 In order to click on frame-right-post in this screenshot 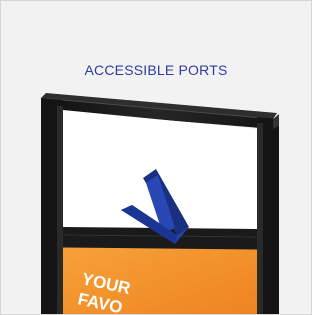, I will do `click(268, 214)`.